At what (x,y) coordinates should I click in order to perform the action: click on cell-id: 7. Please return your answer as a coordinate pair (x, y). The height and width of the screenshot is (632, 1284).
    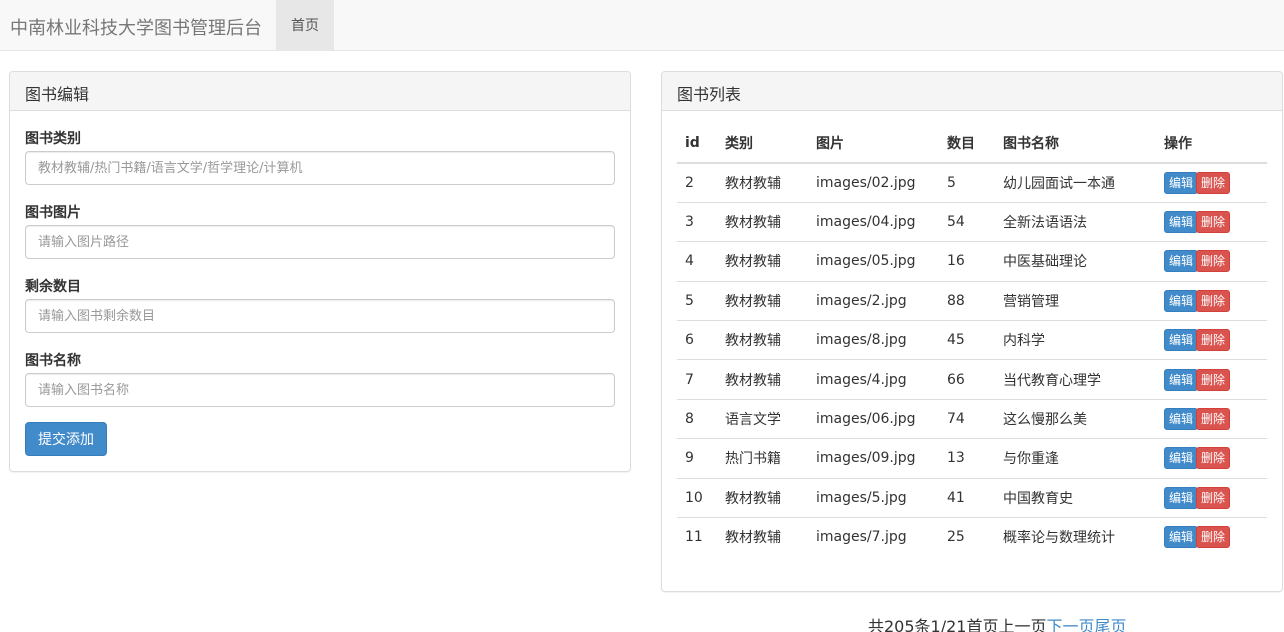
    Looking at the image, I should click on (697, 379).